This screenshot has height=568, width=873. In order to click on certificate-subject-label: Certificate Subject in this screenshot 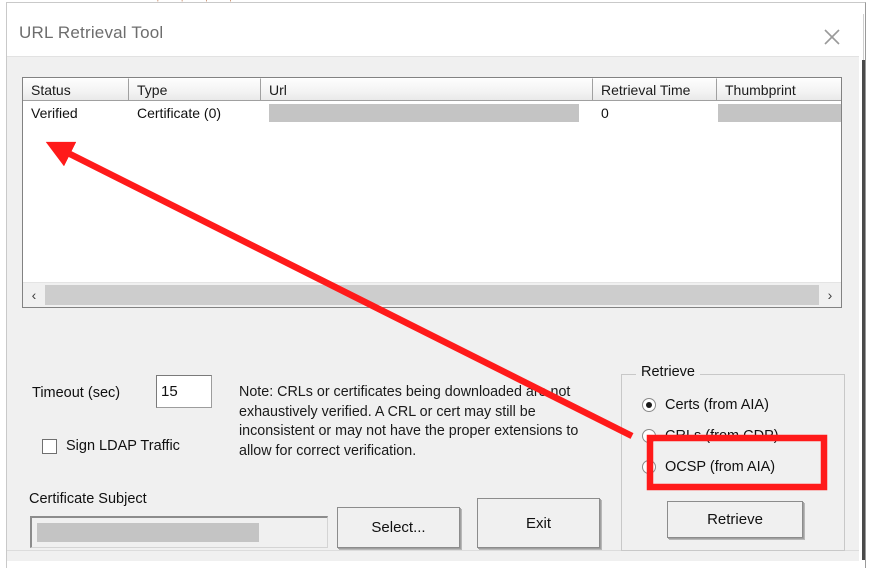, I will do `click(88, 499)`.